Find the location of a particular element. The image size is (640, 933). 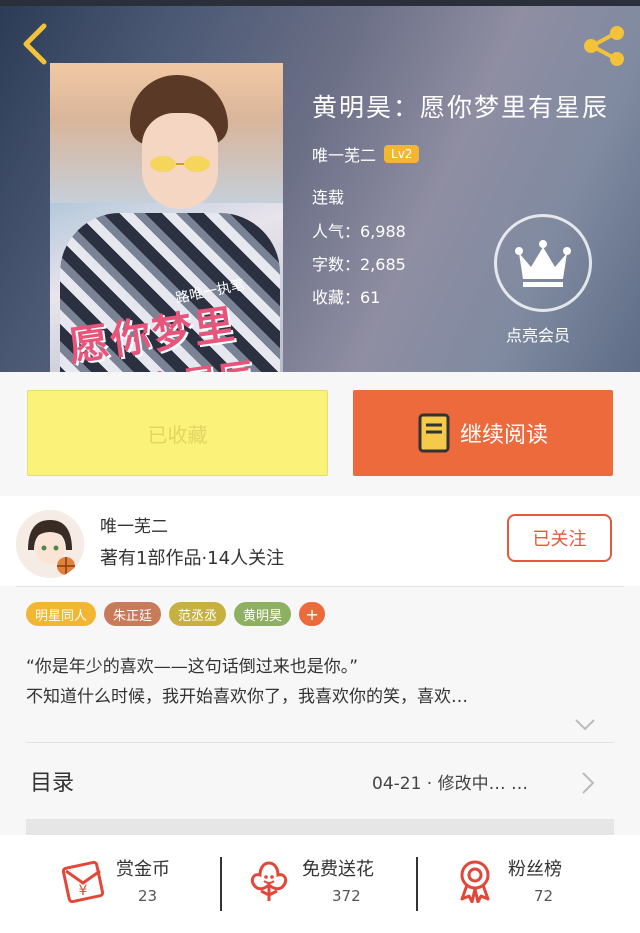

fan-ranking-button: 粉丝榜 72 is located at coordinates (527, 884).